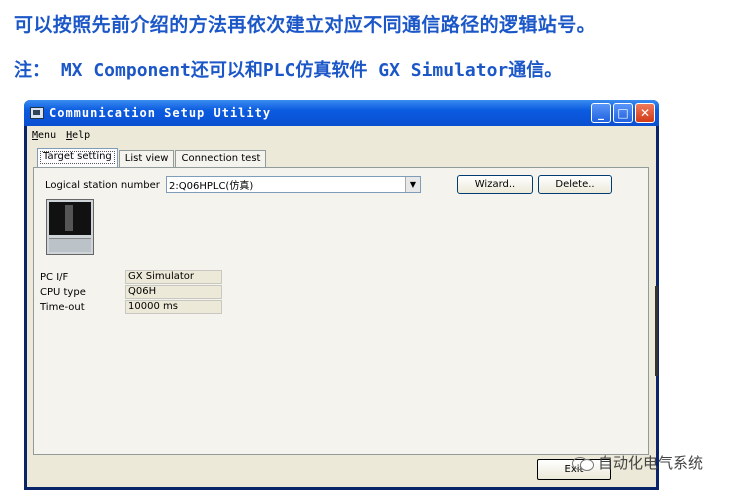 The image size is (755, 493). Describe the element at coordinates (47, 135) in the screenshot. I see `menu-menu-label: enu` at that location.